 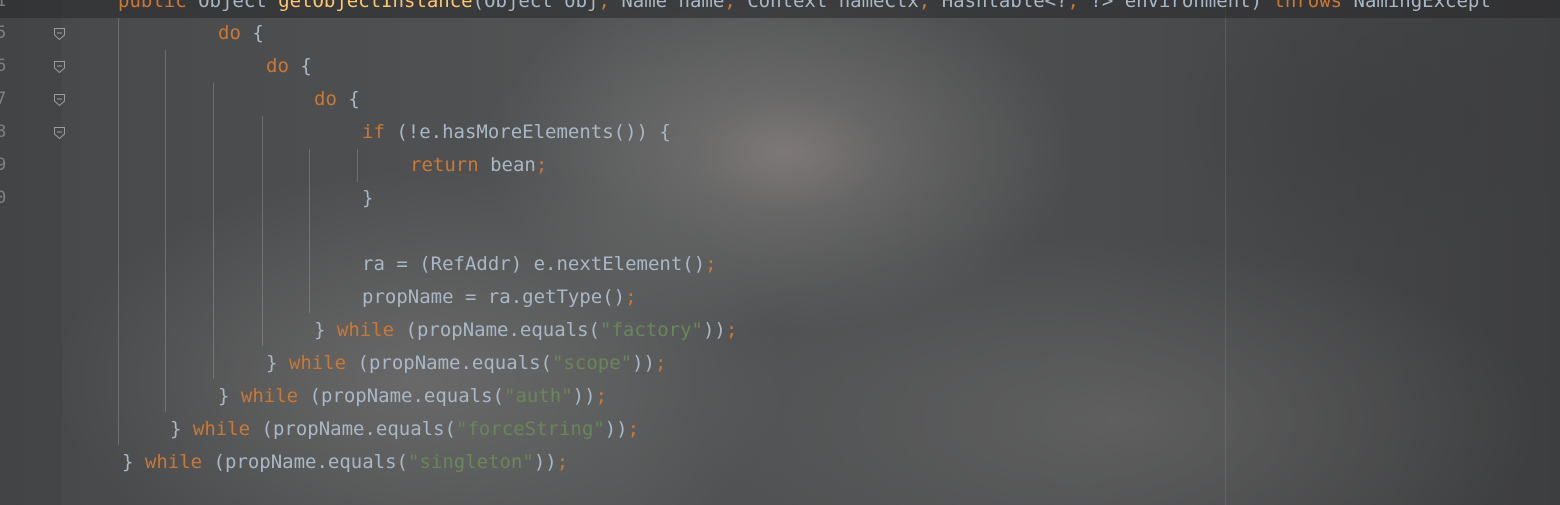 I want to click on code-line: propName = ra.getType();, so click(x=499, y=297).